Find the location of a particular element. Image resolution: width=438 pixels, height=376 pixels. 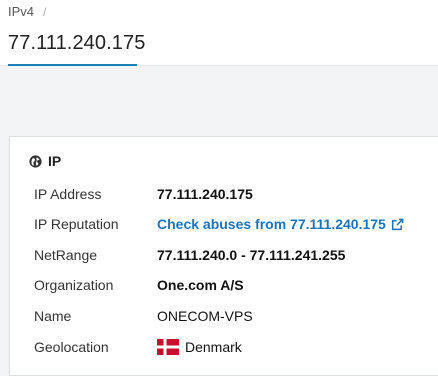

ip-reputation-label: IP Reputation is located at coordinates (76, 224).